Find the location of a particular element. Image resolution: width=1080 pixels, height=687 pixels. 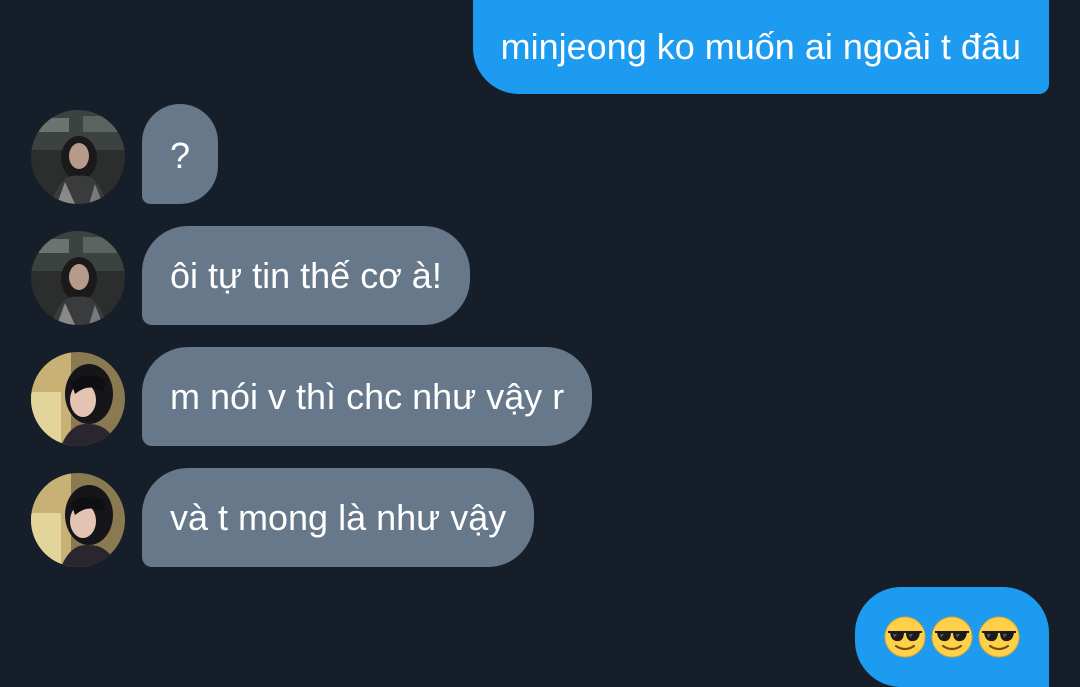

message-text: m nói v thì chc như vậy r is located at coordinates (367, 396).